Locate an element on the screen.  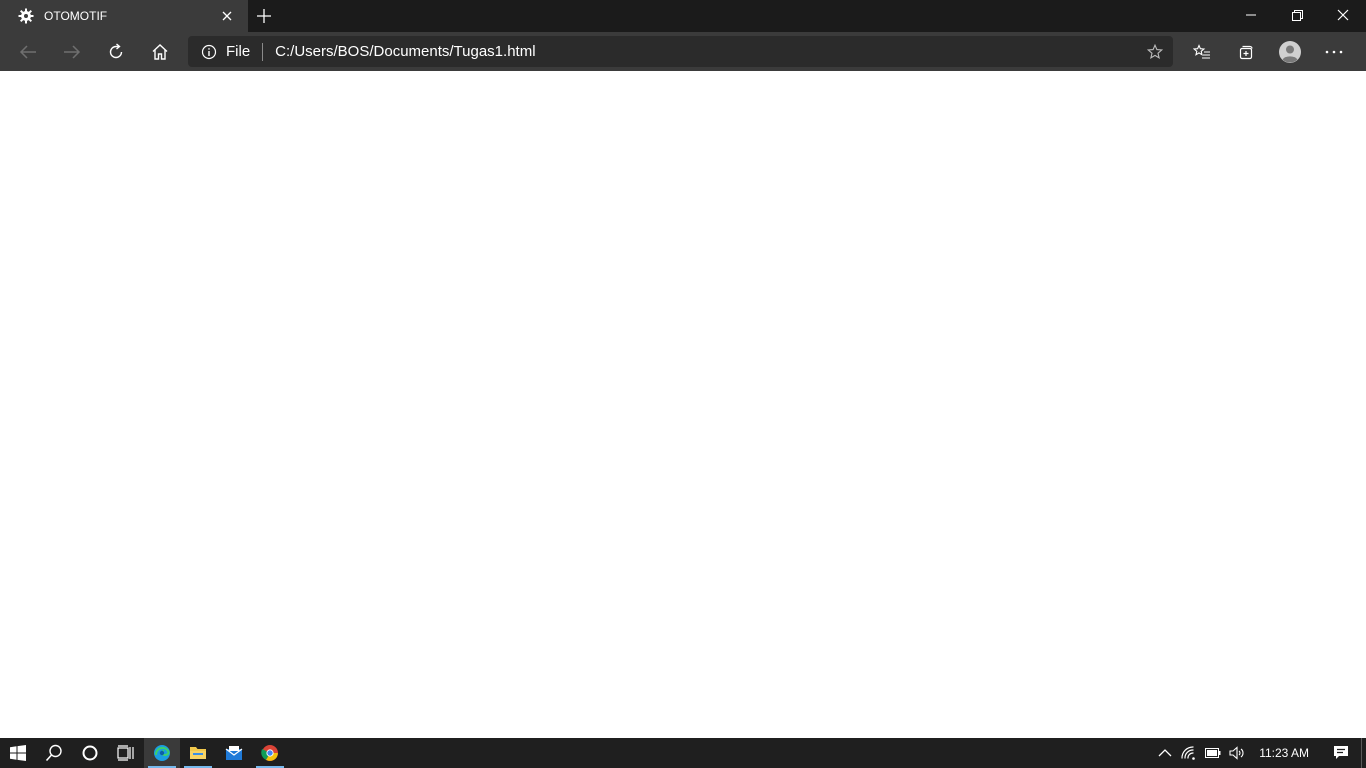
chevron-up-icon is located at coordinates (1165, 753).